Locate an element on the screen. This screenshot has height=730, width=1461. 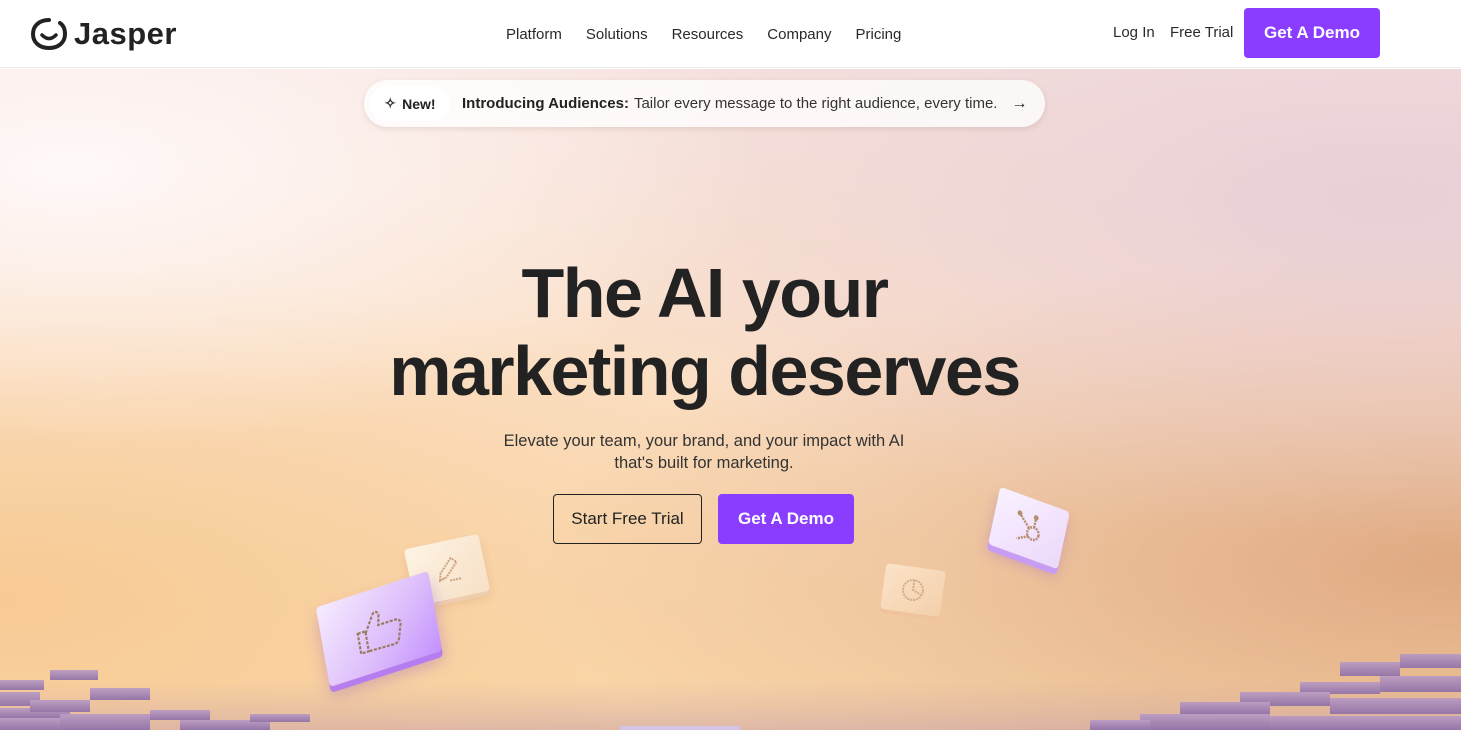
jasper-face-icon is located at coordinates (49, 34).